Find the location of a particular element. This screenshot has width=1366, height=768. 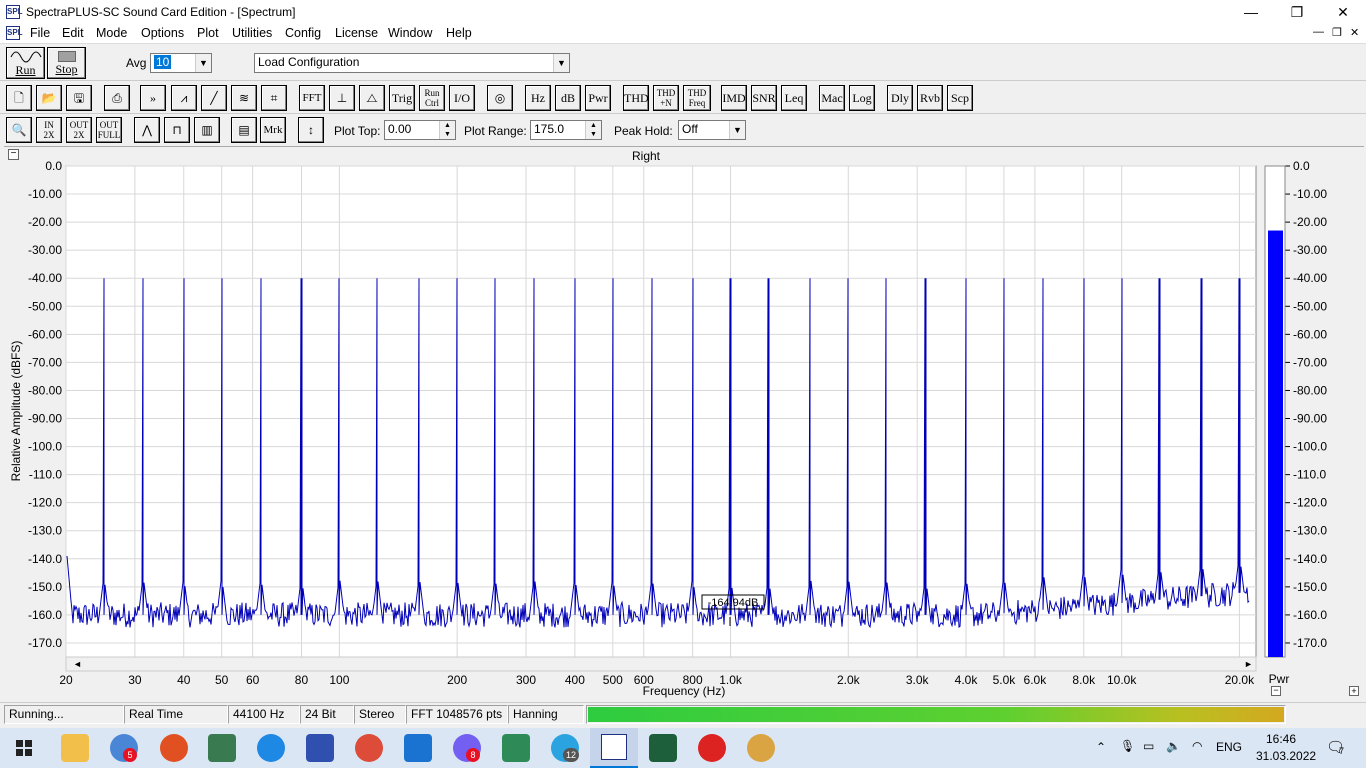

open-file-button: 📂 is located at coordinates (49, 98).